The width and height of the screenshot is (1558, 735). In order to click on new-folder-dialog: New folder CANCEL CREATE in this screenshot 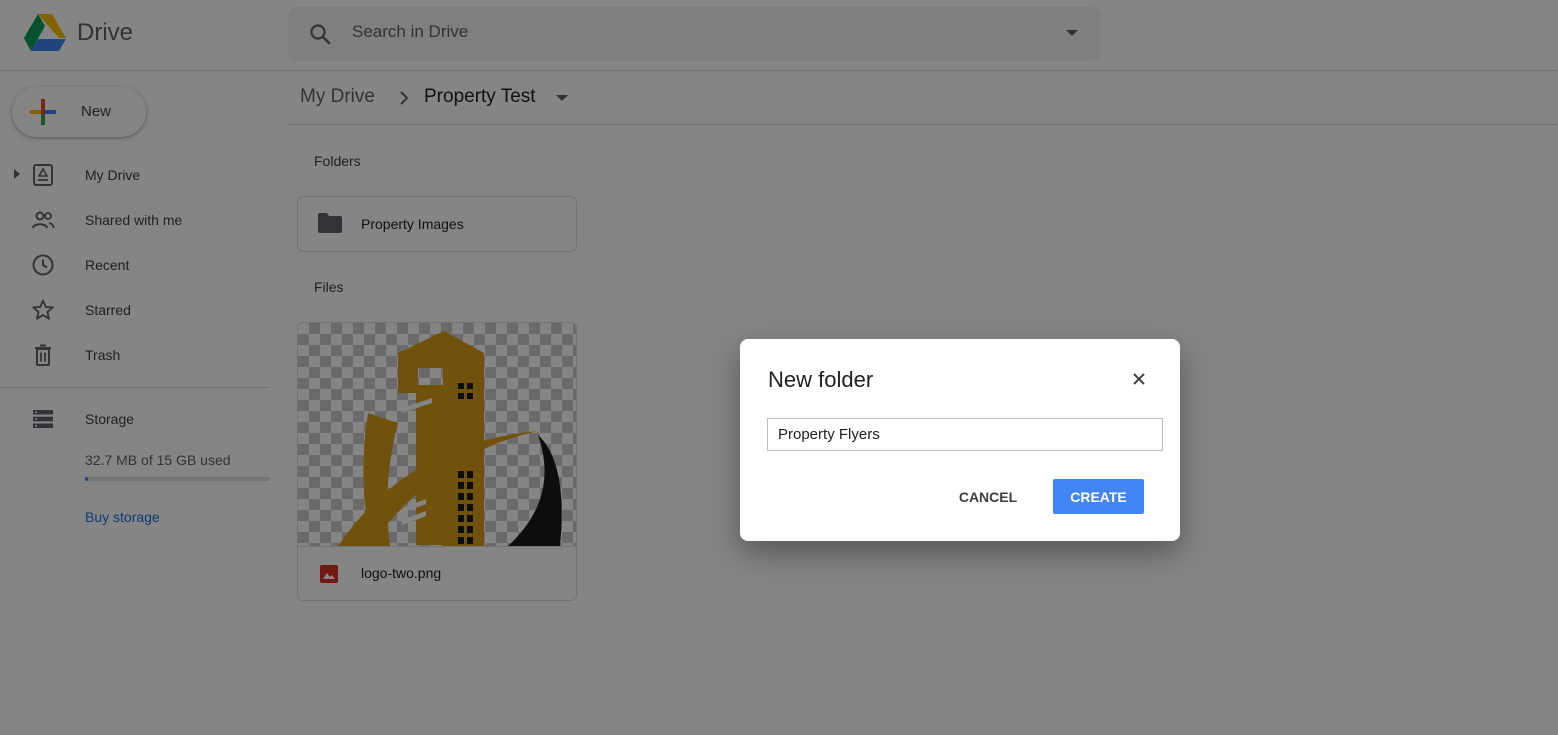, I will do `click(960, 440)`.